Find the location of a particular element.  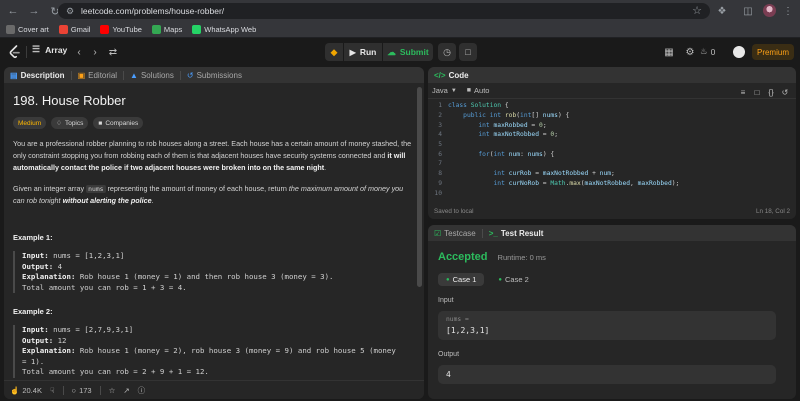

tab-testcase: ☑ Testcase is located at coordinates (455, 233).